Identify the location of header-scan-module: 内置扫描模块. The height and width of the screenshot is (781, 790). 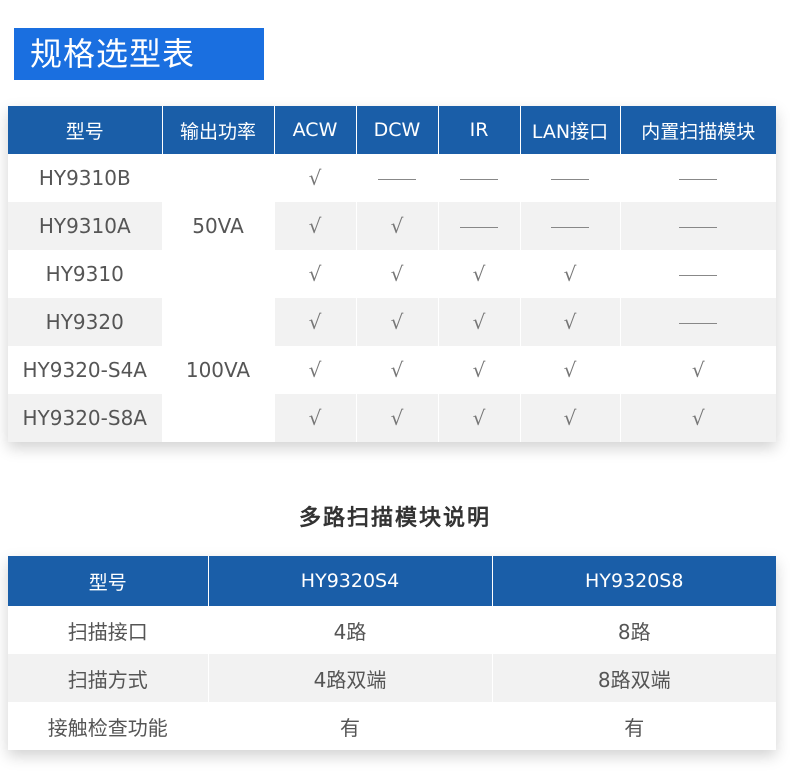
(697, 130).